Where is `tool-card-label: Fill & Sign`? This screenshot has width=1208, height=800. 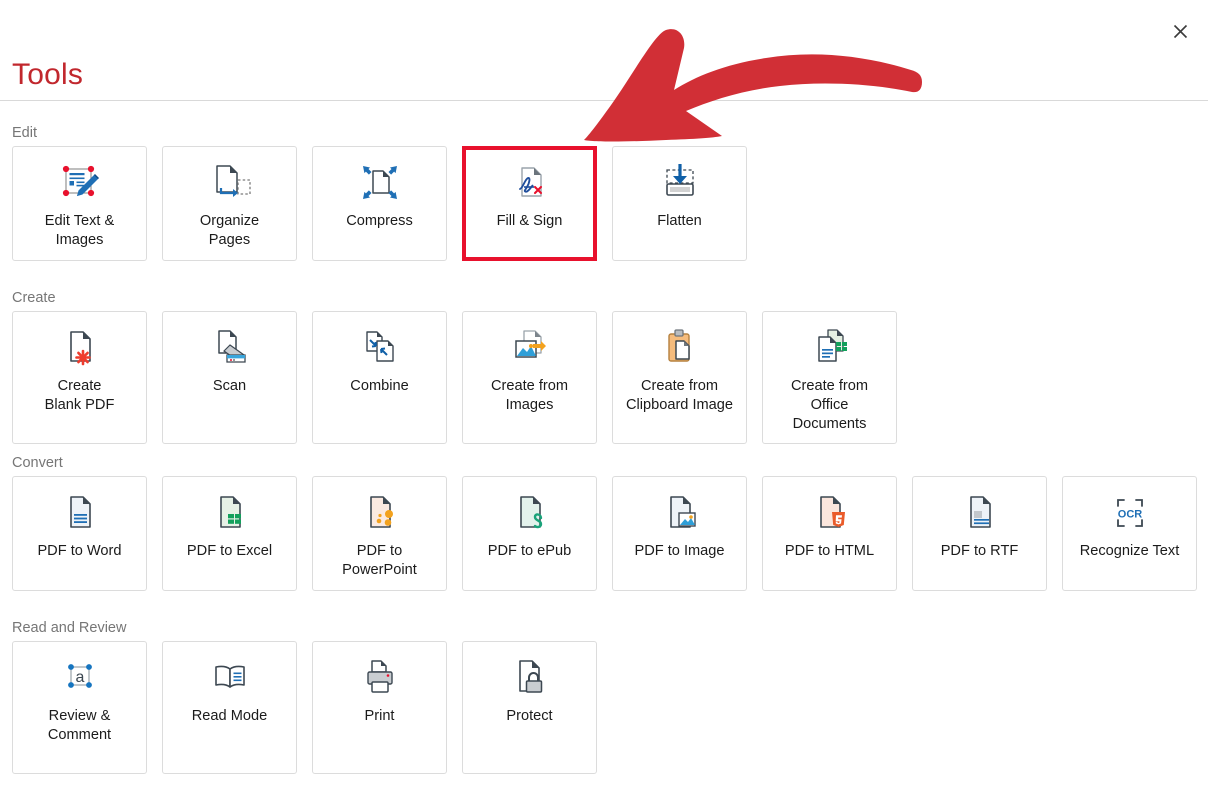 tool-card-label: Fill & Sign is located at coordinates (529, 221).